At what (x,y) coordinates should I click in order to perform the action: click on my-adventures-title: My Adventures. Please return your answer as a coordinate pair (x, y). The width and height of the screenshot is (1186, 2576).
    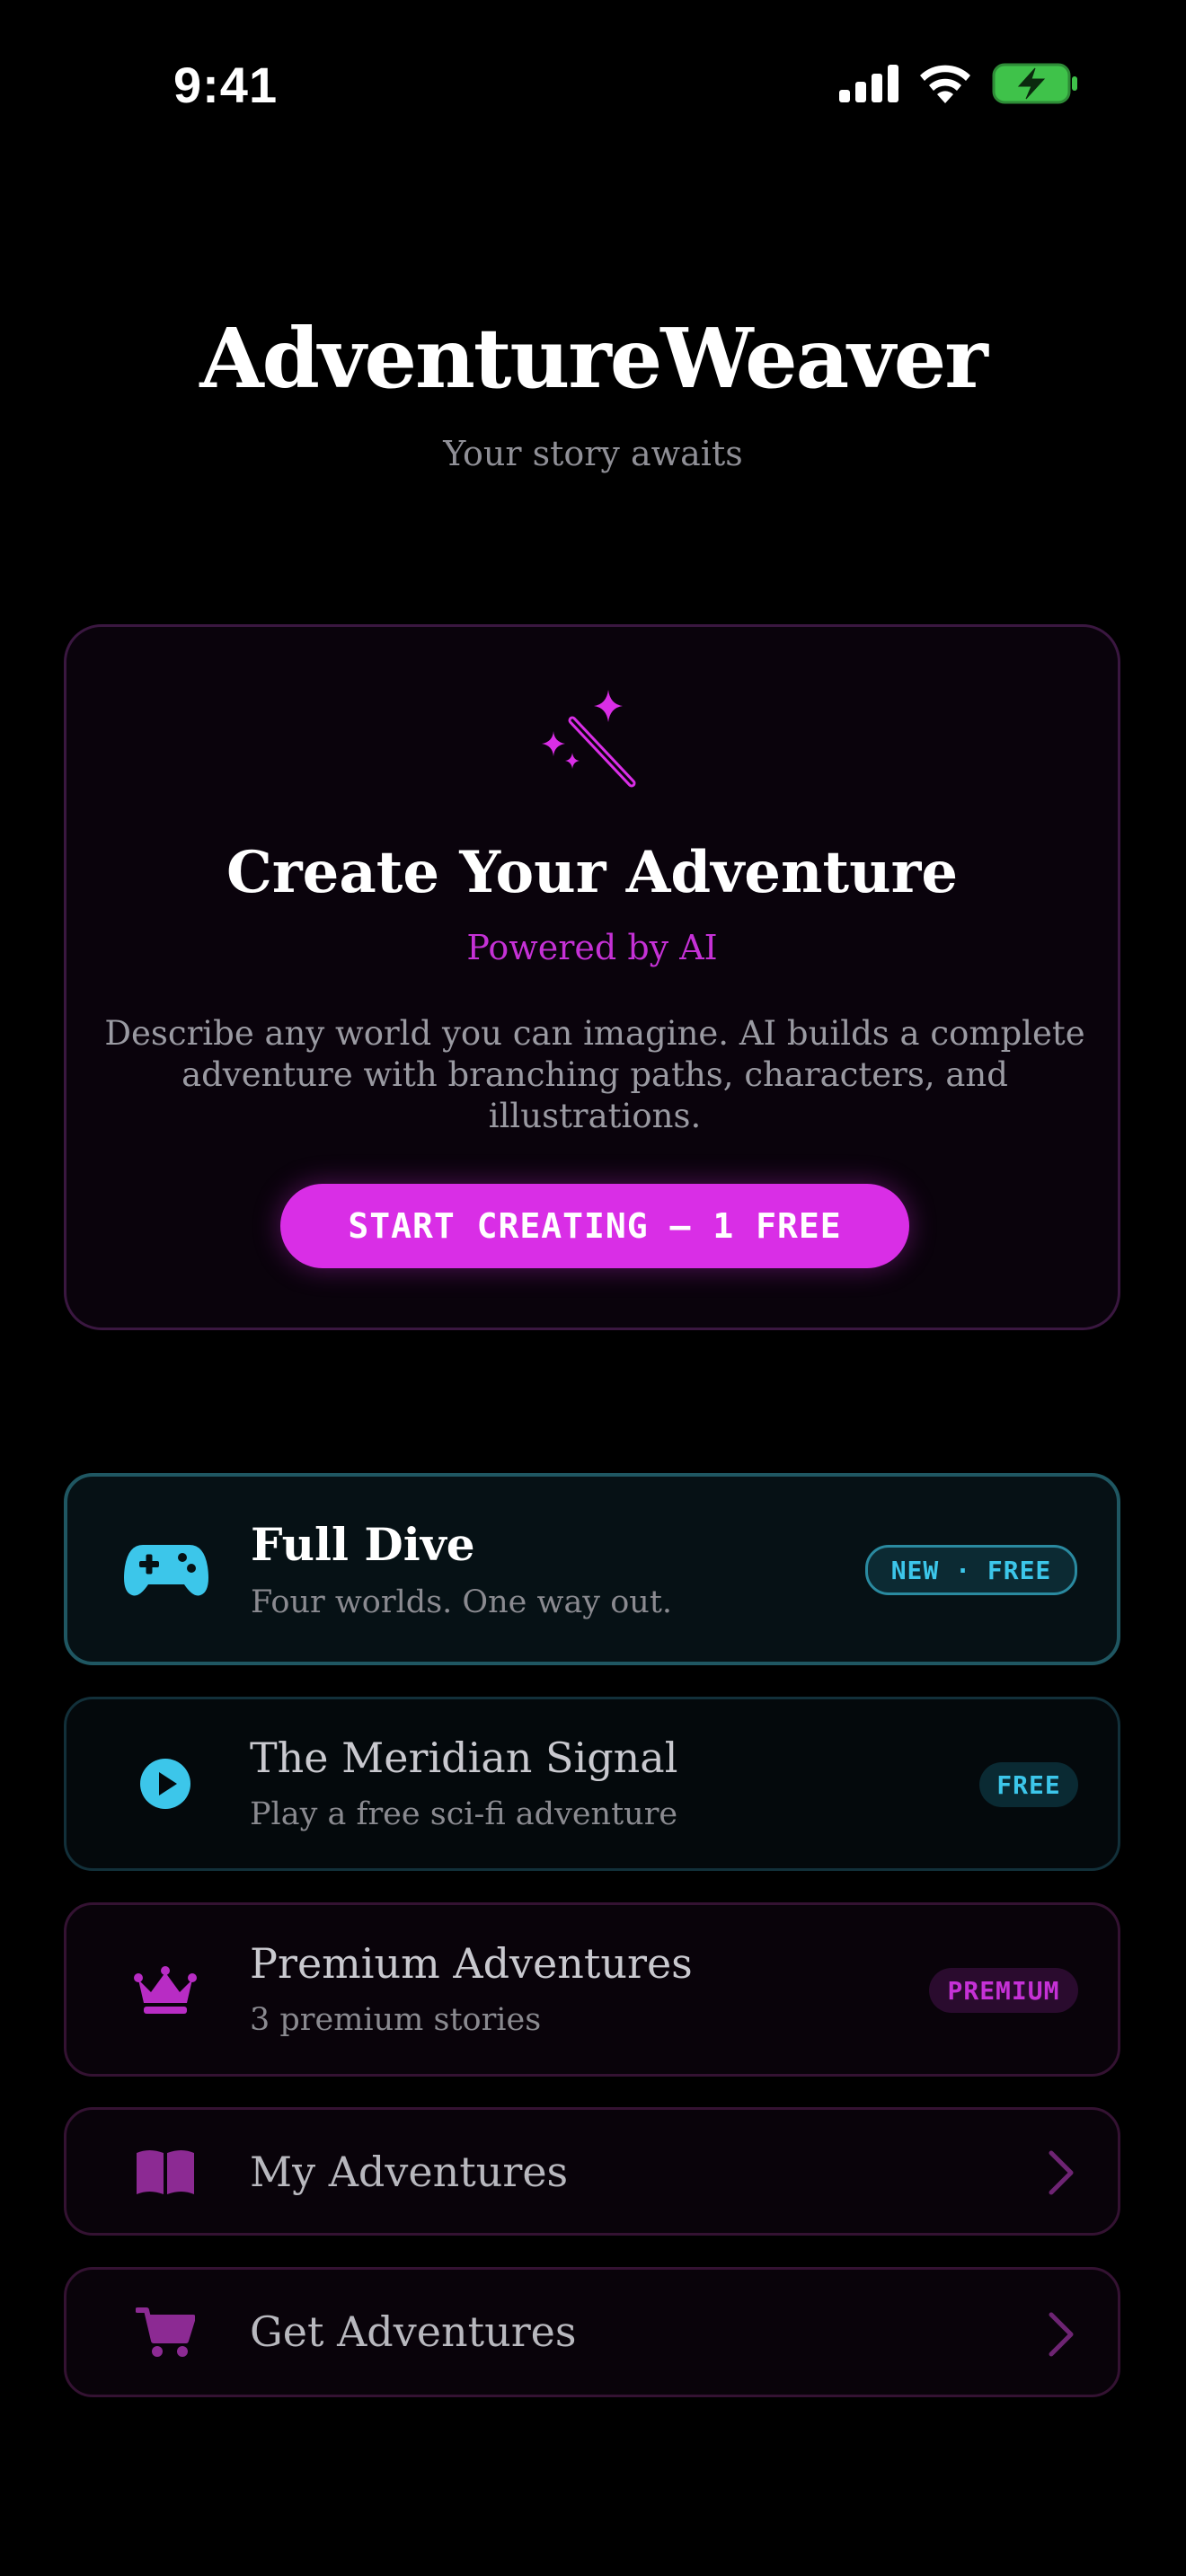
    Looking at the image, I should click on (409, 2172).